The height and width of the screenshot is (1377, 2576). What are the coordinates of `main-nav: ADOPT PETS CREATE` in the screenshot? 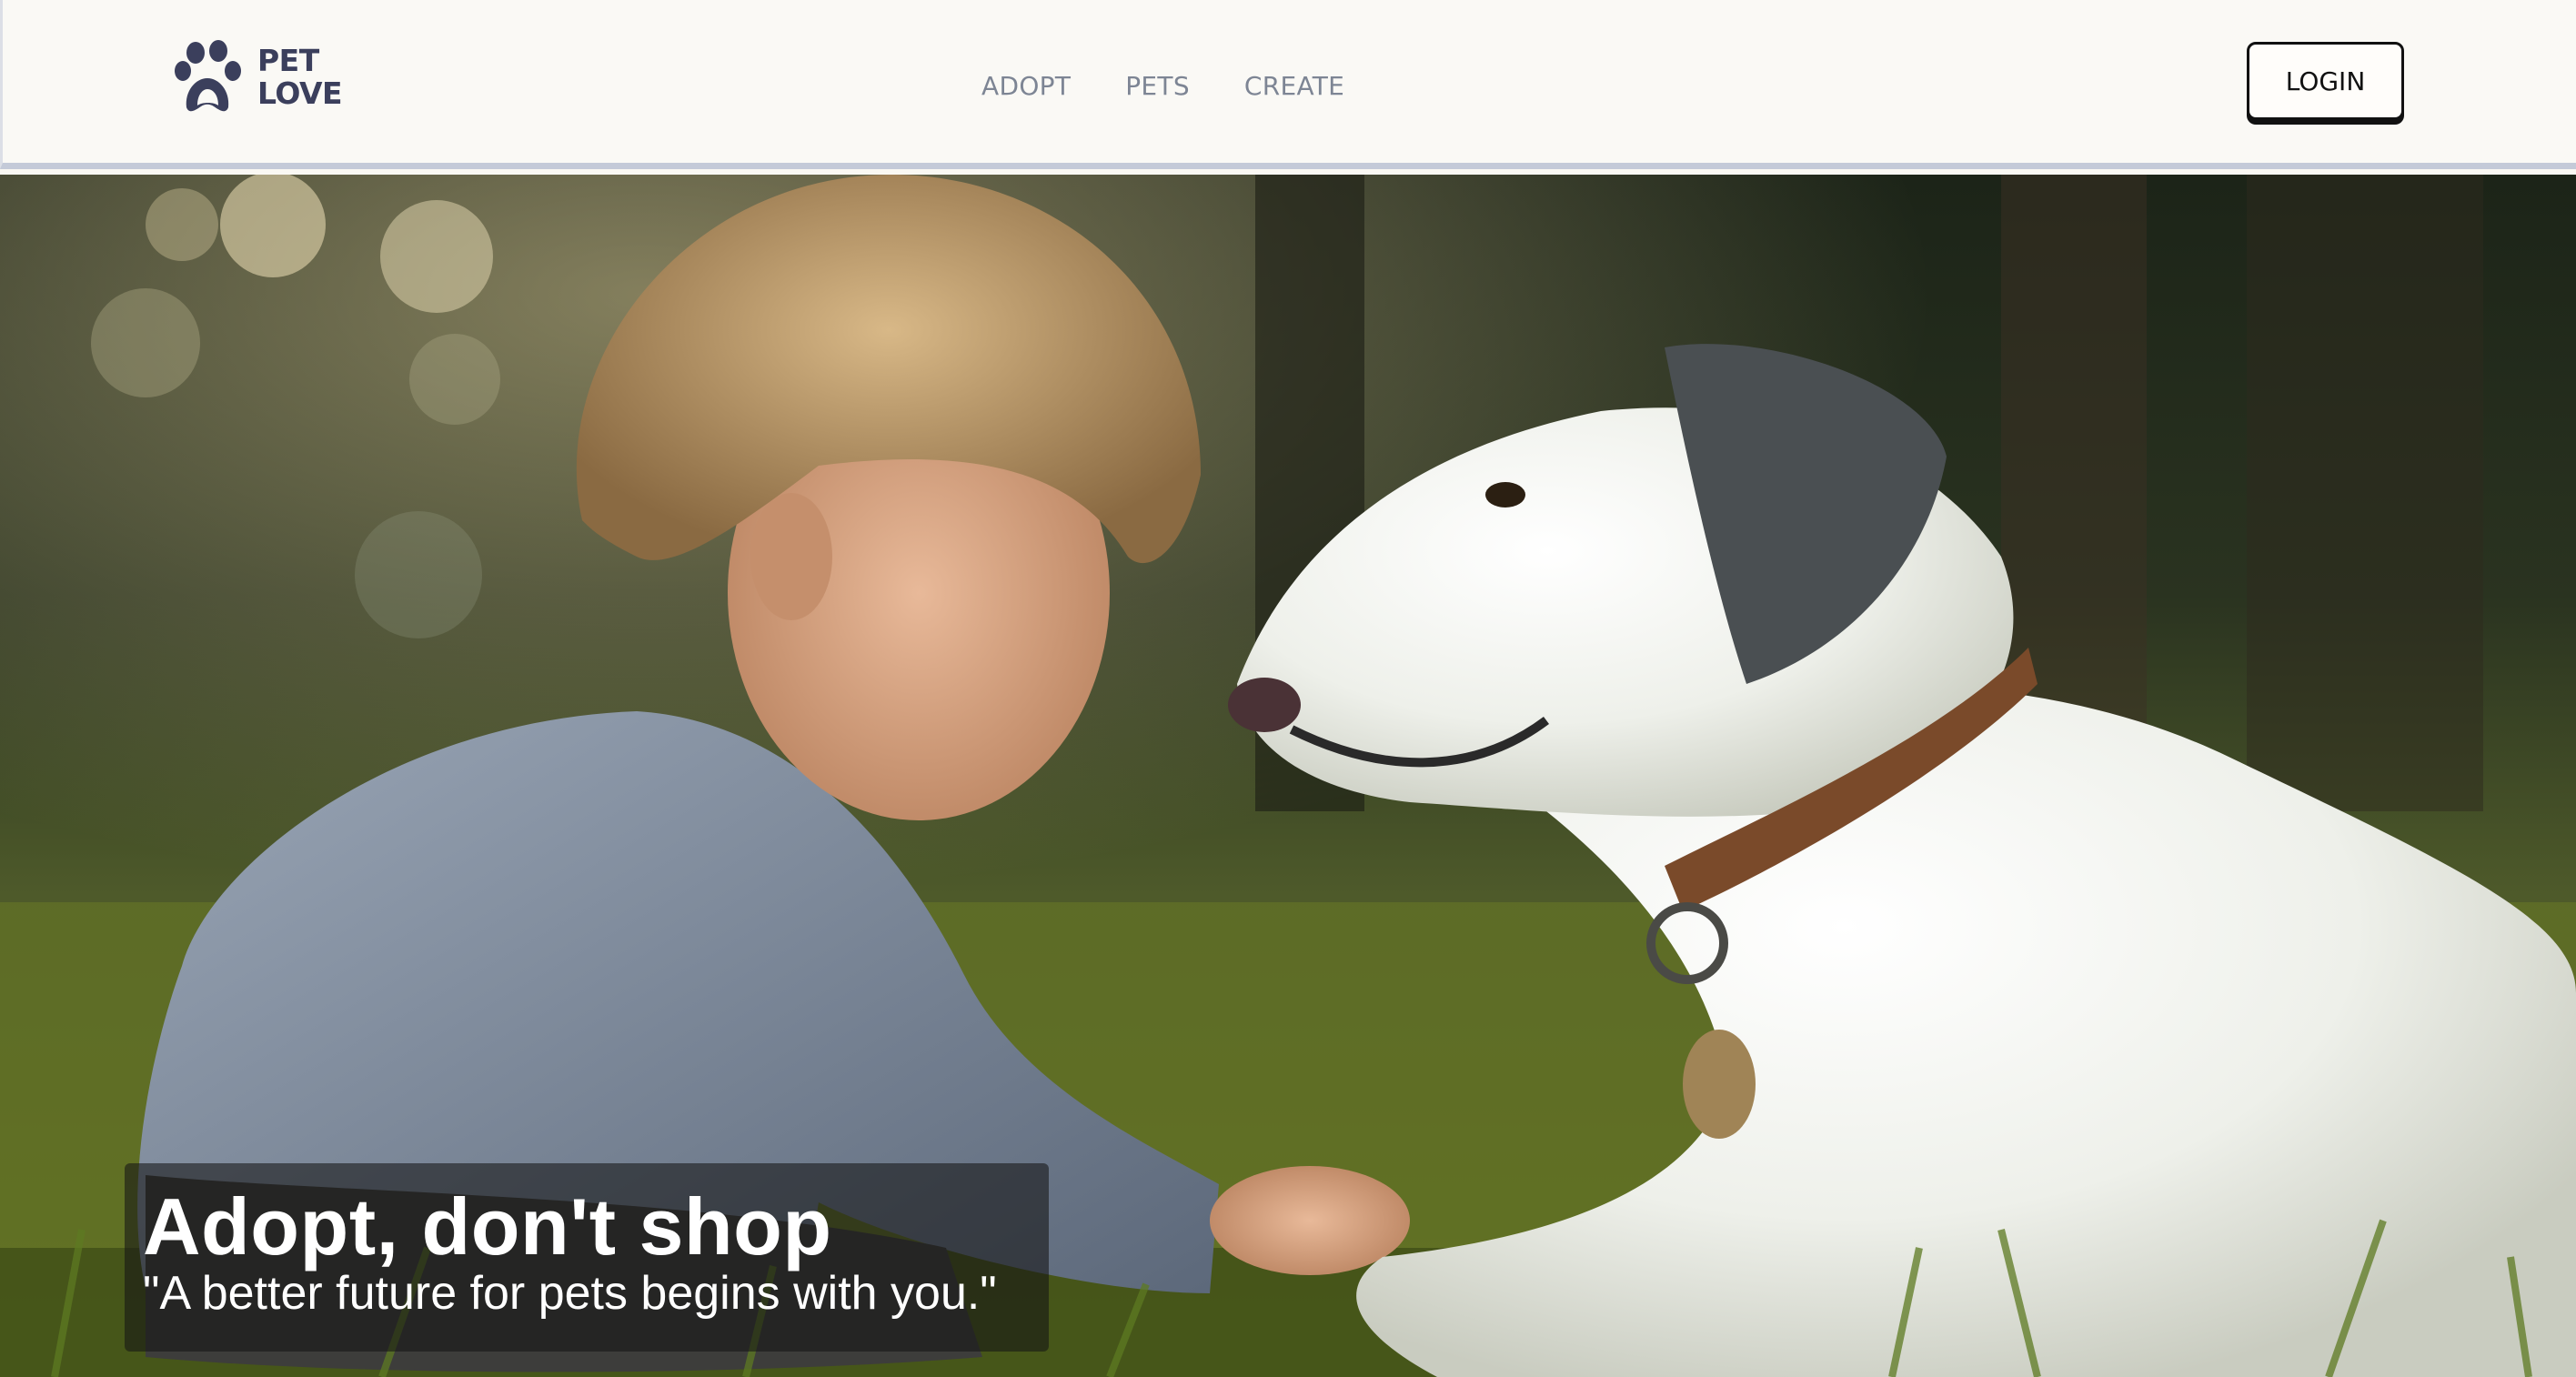 It's located at (1162, 85).